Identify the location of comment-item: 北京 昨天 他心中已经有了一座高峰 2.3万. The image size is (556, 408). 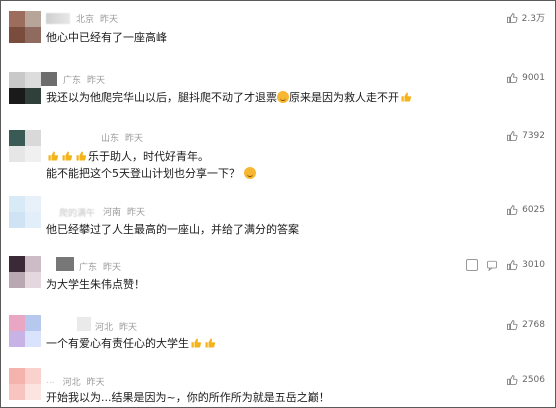
(278, 33).